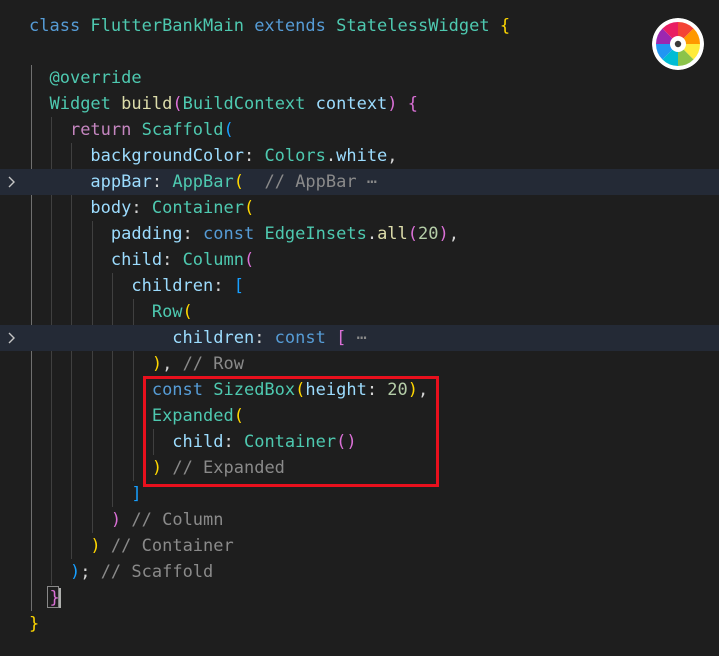  Describe the element at coordinates (60, 598) in the screenshot. I see `text-cursor` at that location.